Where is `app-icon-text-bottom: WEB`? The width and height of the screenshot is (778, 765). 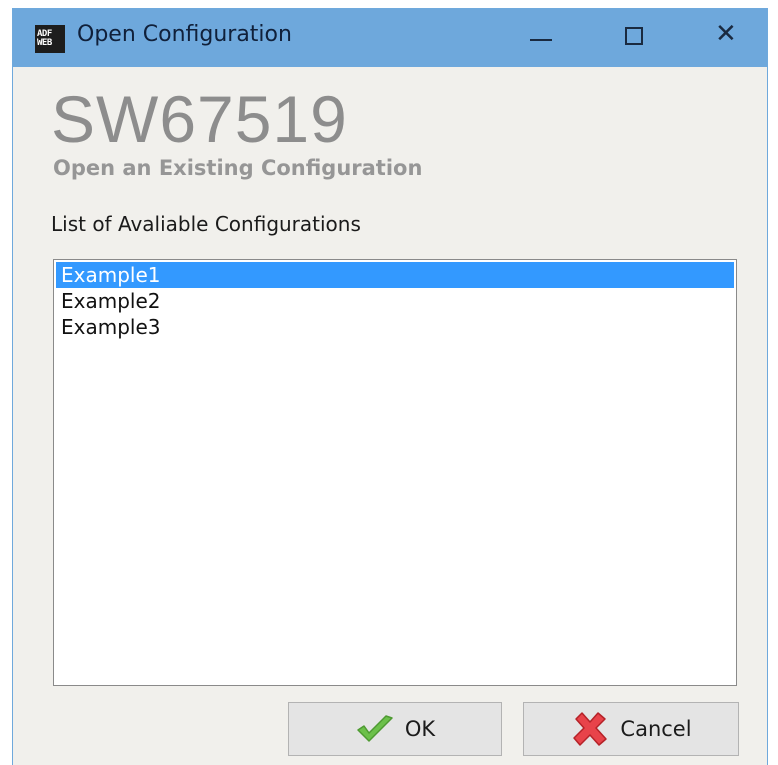
app-icon-text-bottom: WEB is located at coordinates (44, 43).